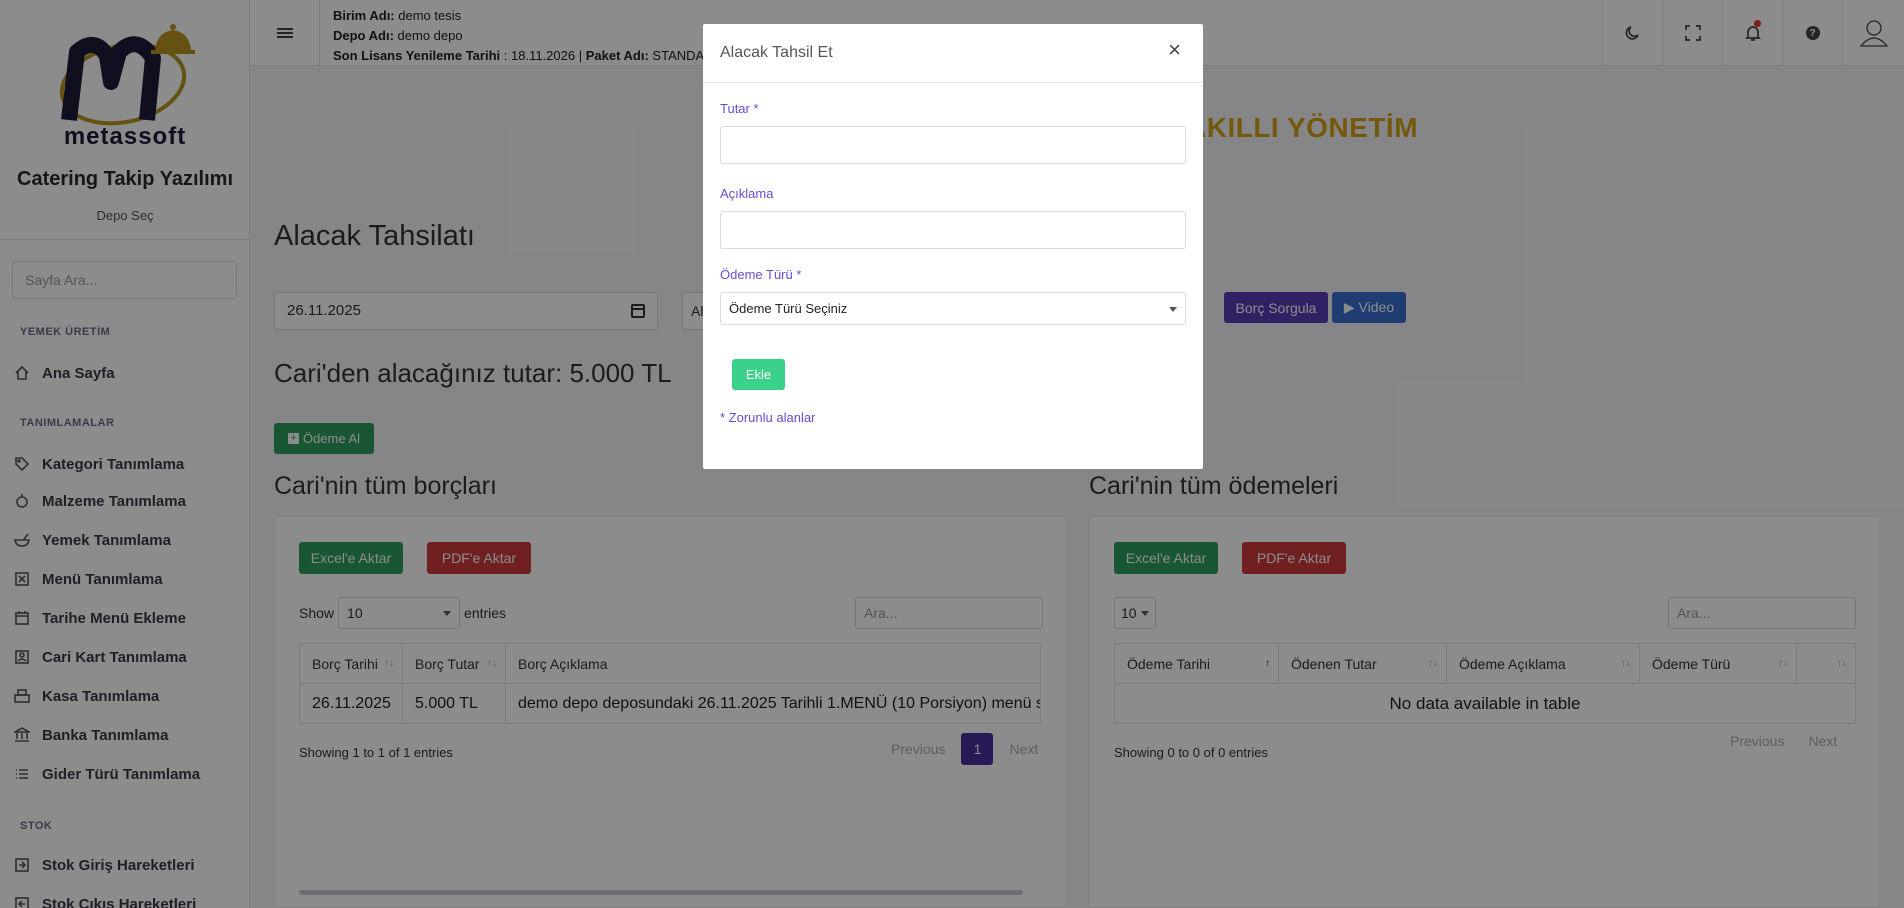 The width and height of the screenshot is (1904, 908). Describe the element at coordinates (788, 308) in the screenshot. I see `odeme-turu-value: Ödeme Türü Seçiniz` at that location.